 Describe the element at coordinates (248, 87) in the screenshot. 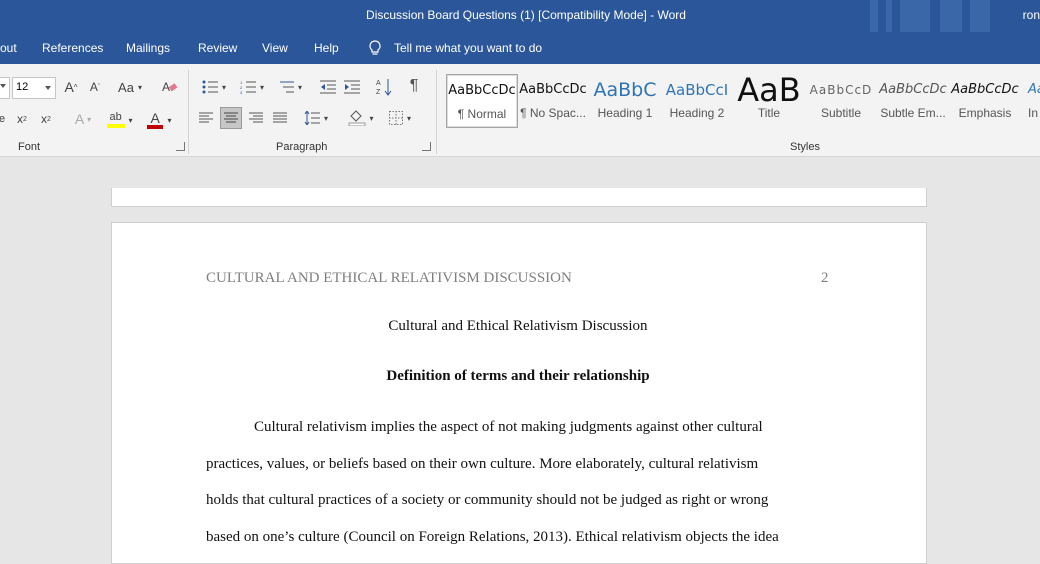

I see `numbered-list-icon: 123` at that location.